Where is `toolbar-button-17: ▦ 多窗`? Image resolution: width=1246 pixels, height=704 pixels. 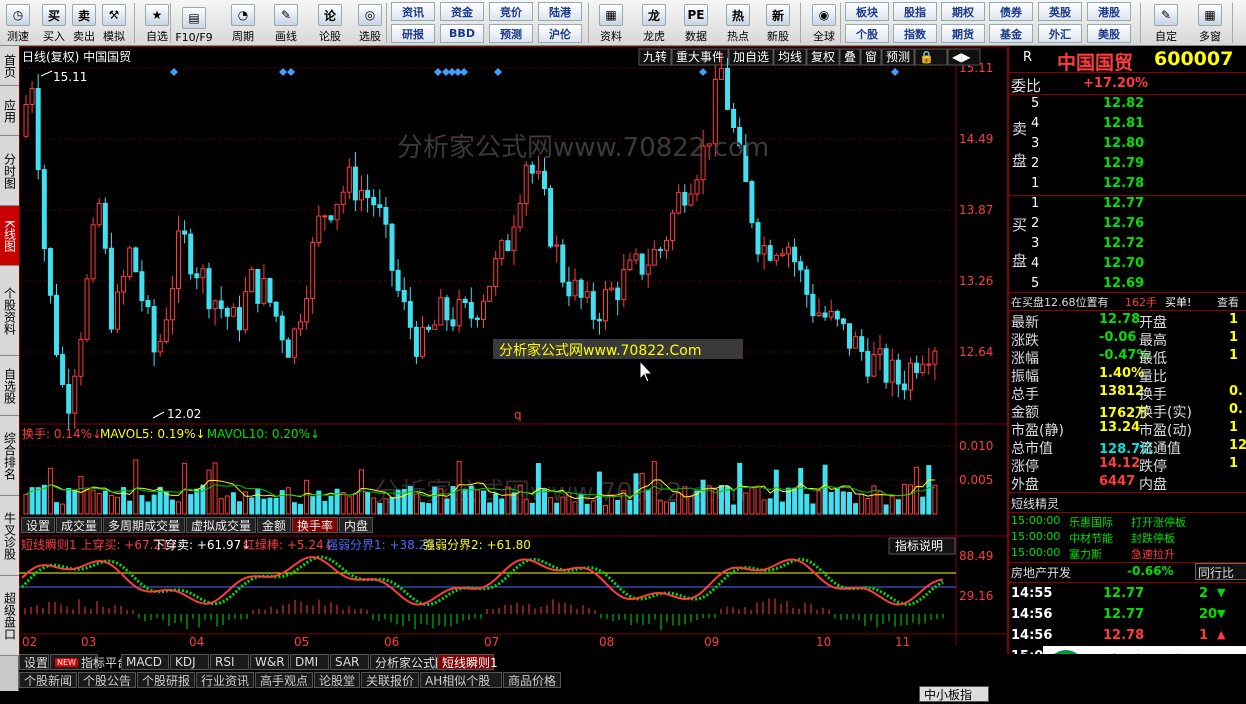 toolbar-button-17: ▦ 多窗 is located at coordinates (1210, 23).